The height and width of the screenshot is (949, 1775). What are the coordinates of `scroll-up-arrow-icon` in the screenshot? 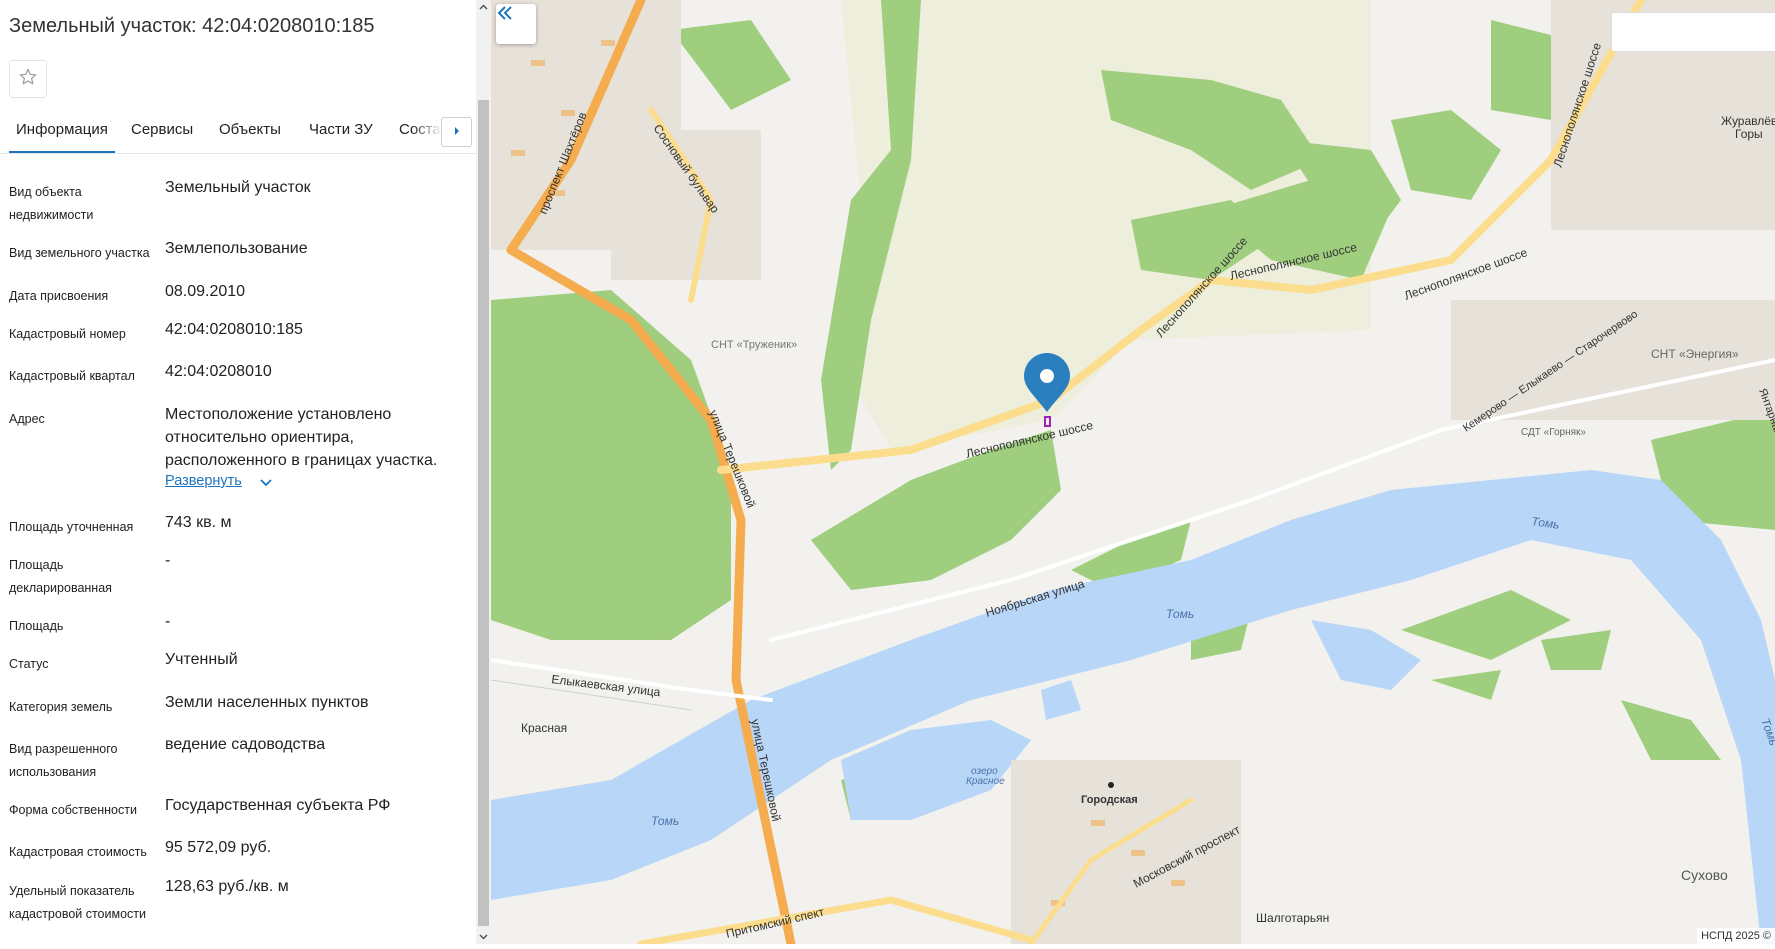 It's located at (483, 7).